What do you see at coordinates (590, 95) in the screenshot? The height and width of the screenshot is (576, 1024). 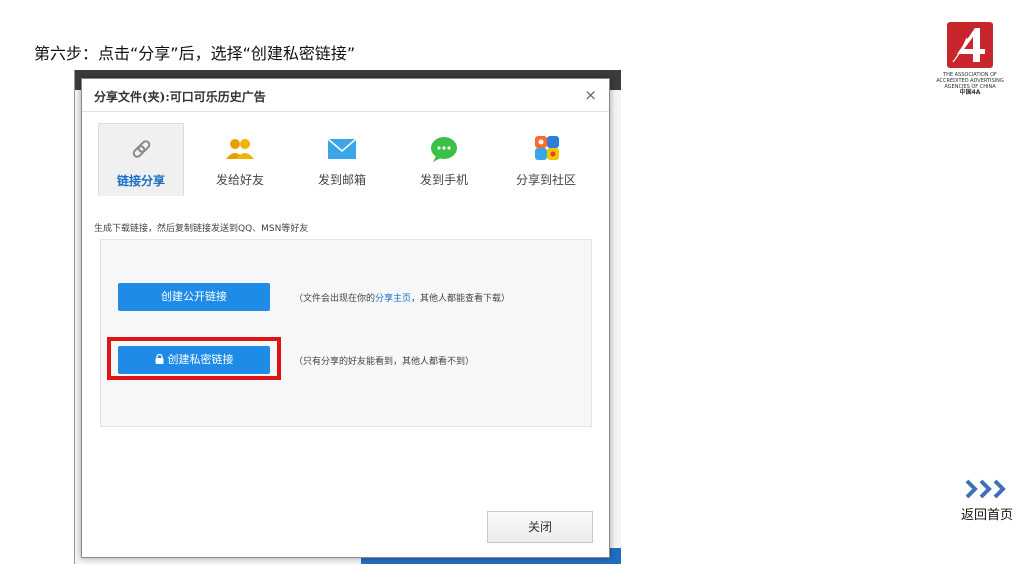 I see `dialog-close-icon: ×` at bounding box center [590, 95].